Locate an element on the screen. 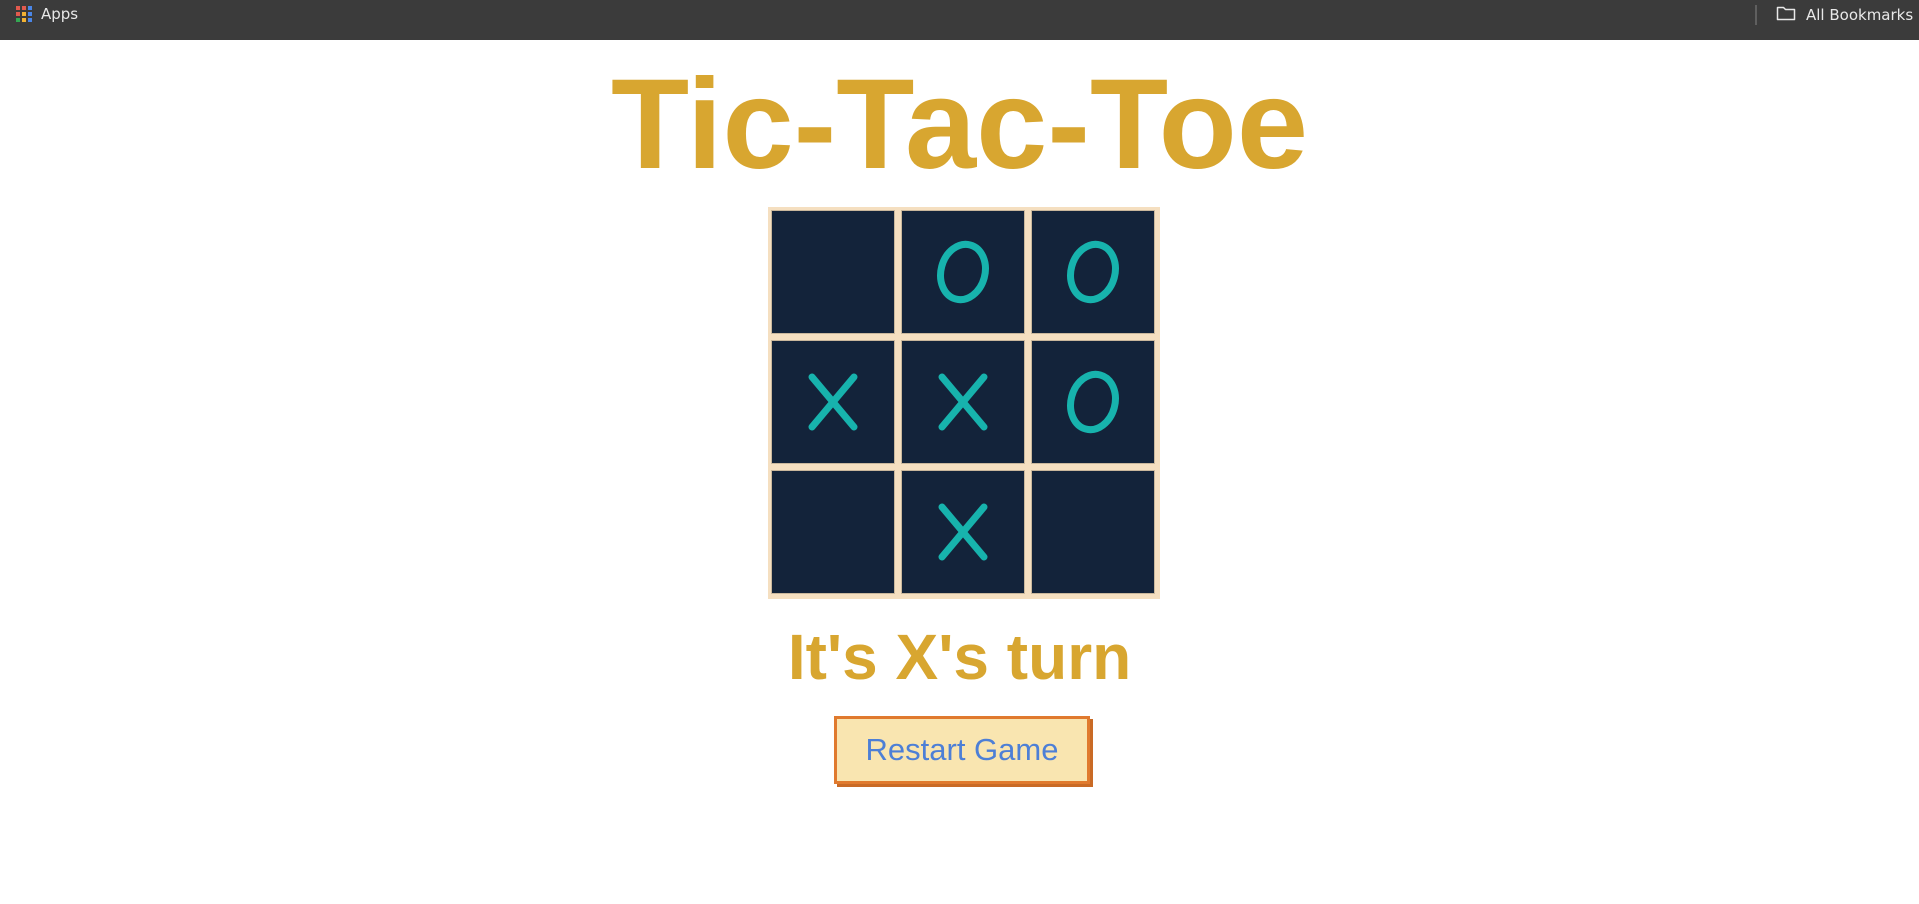 This screenshot has width=1919, height=904. game-board is located at coordinates (964, 403).